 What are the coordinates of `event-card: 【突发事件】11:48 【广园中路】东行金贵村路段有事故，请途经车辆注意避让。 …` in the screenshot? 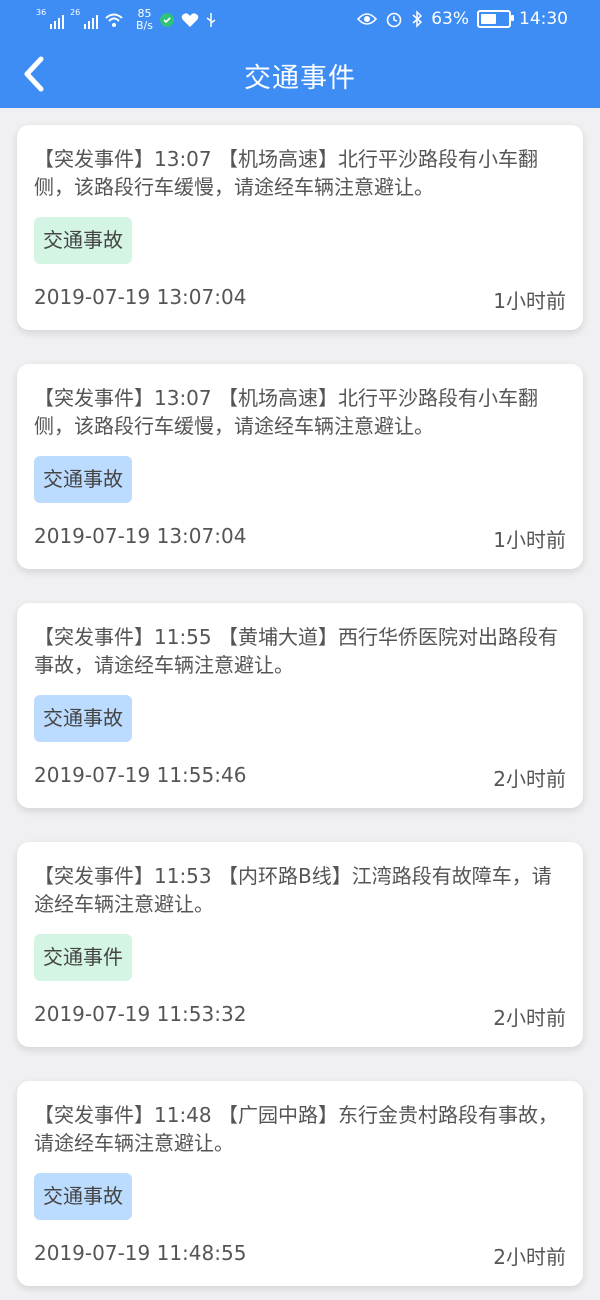 It's located at (300, 1183).